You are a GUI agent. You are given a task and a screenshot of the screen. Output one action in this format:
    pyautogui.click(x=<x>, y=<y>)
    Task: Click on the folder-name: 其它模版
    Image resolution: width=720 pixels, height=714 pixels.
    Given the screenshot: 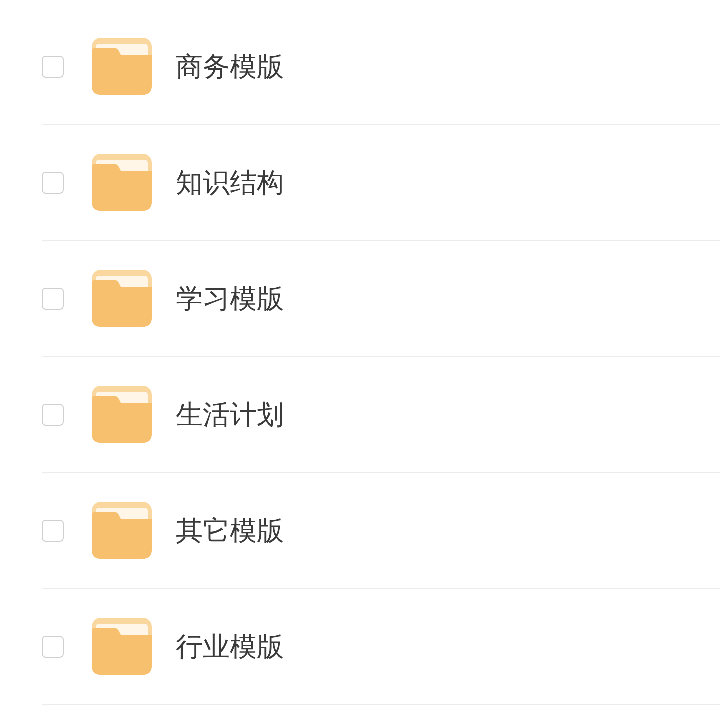 What is the action you would take?
    pyautogui.click(x=230, y=531)
    